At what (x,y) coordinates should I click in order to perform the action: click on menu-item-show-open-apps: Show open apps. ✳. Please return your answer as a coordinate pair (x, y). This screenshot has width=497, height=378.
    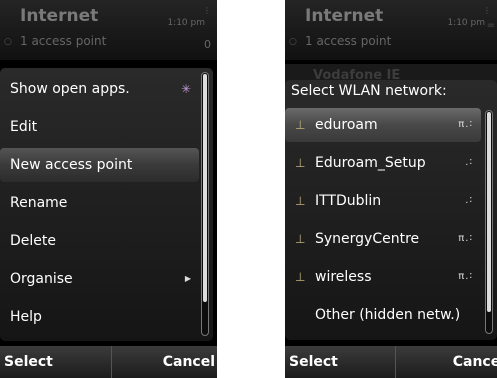
    Looking at the image, I should click on (99, 89).